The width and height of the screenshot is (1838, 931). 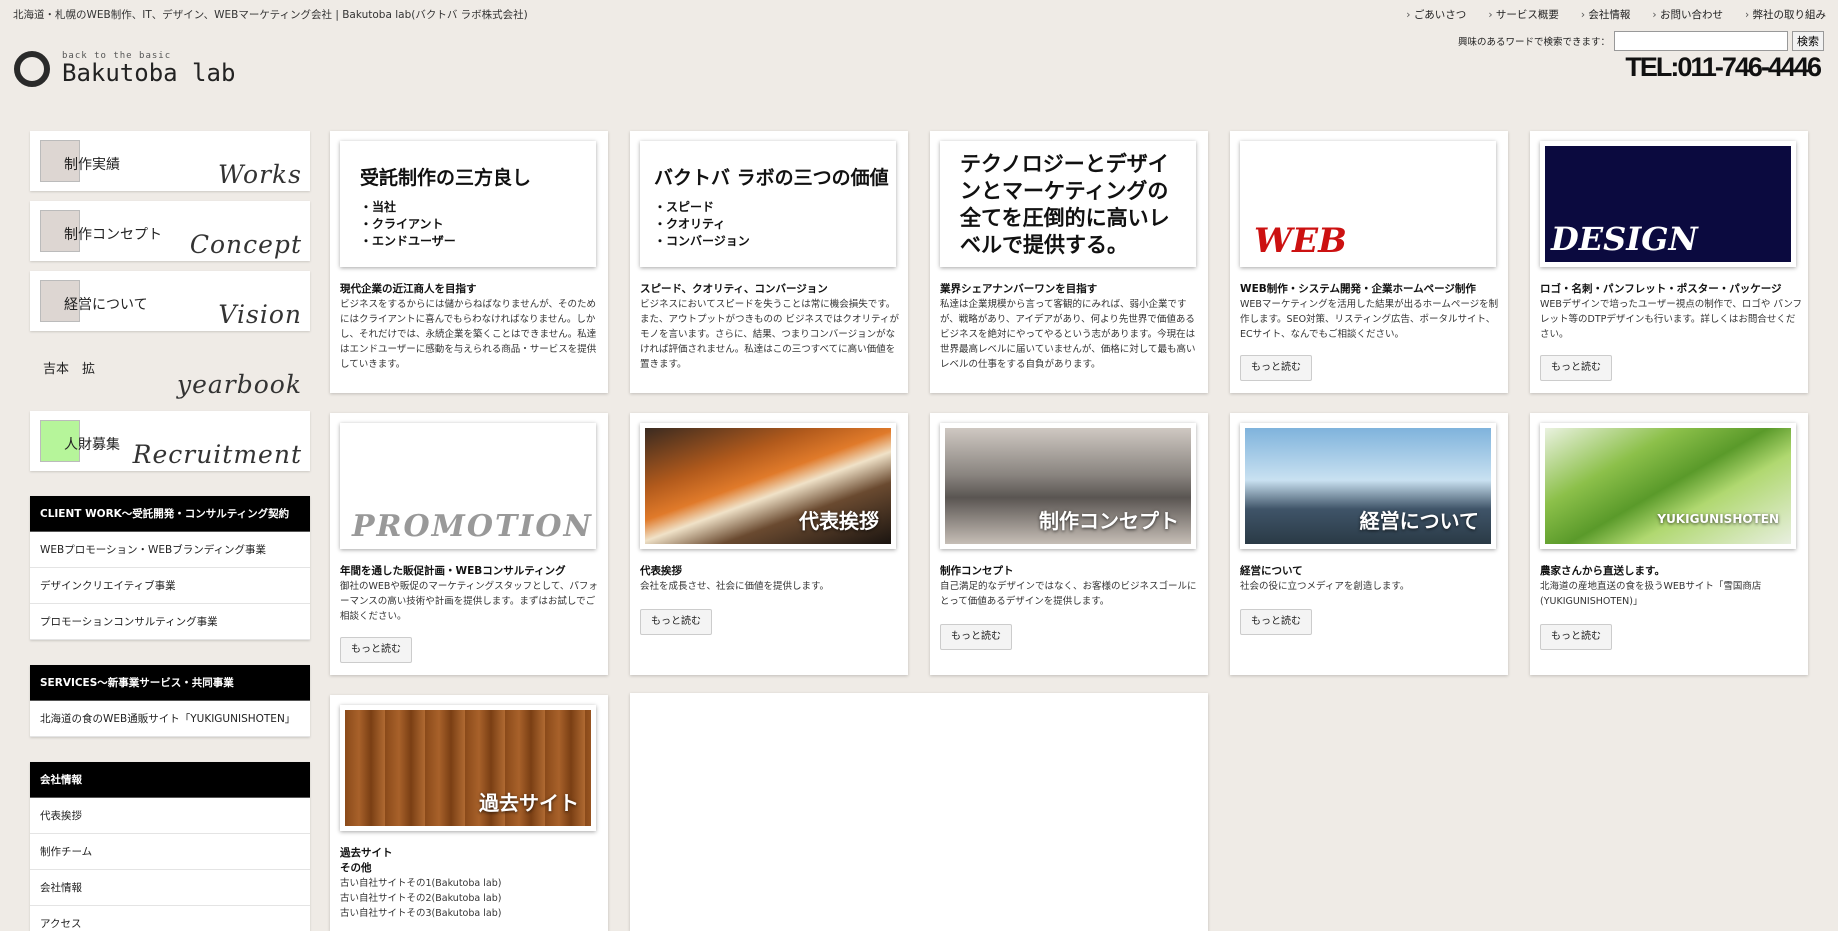 I want to click on card-vision: 経営について 経営について 社会の役に立つメディアを創造します。 もっと読む, so click(x=1369, y=544).